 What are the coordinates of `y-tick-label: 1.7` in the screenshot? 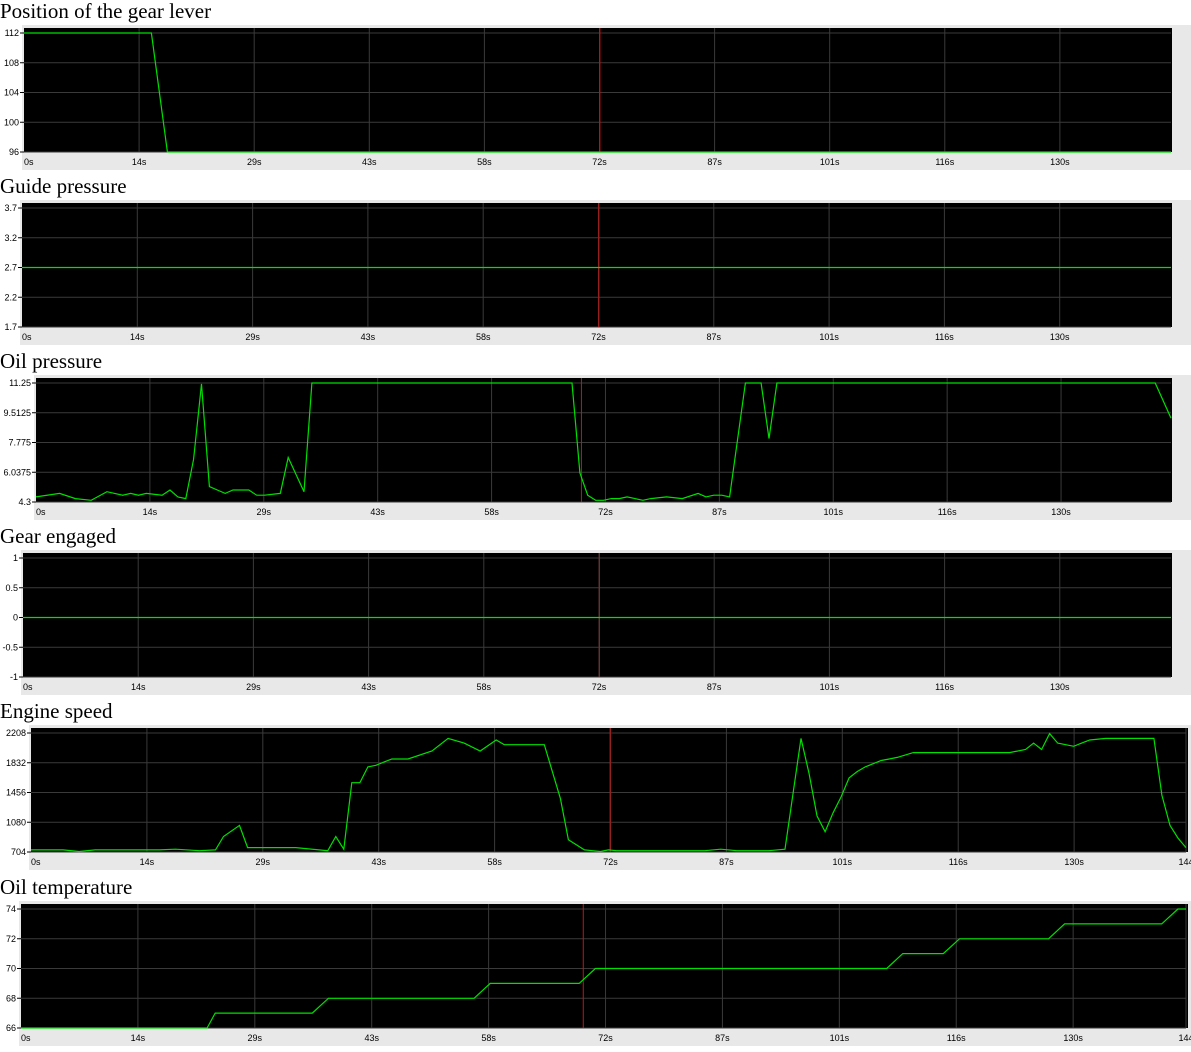 It's located at (10, 327).